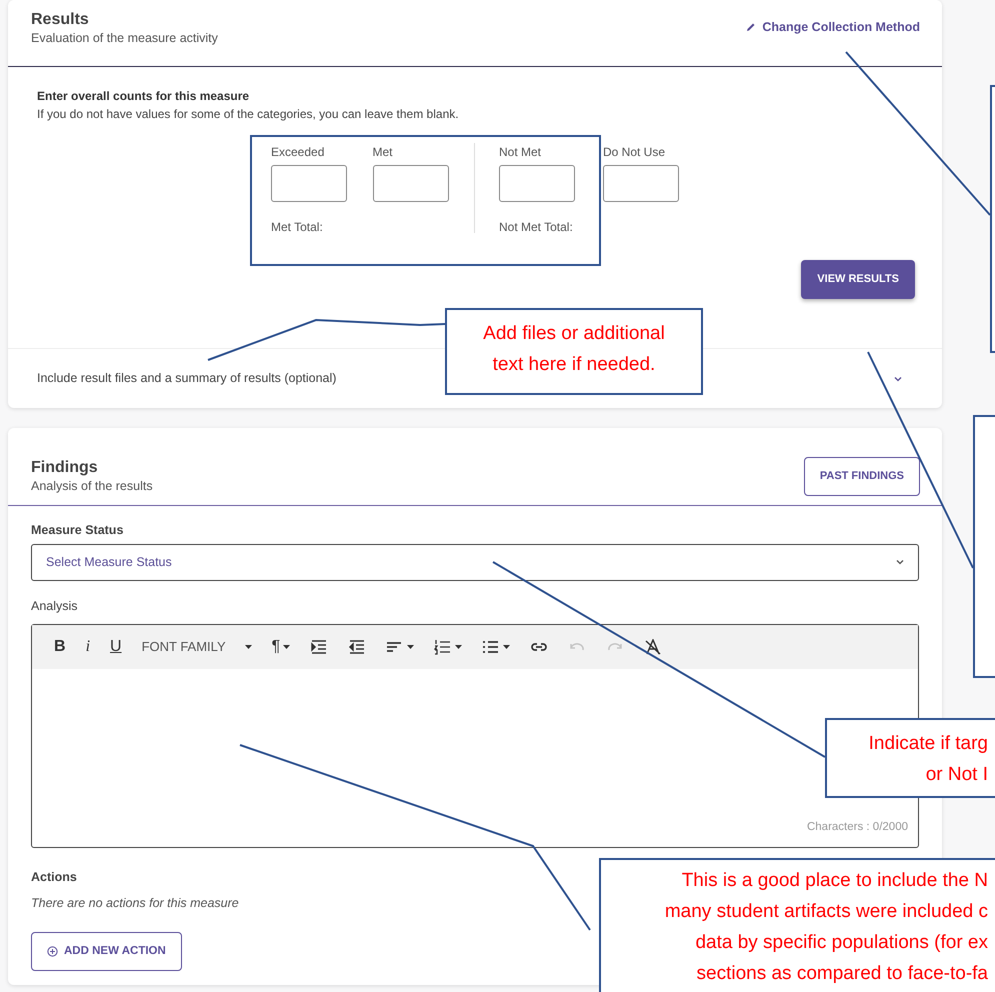 This screenshot has width=995, height=992. What do you see at coordinates (106, 952) in the screenshot?
I see `add-action-button: ADD NEW ACTION` at bounding box center [106, 952].